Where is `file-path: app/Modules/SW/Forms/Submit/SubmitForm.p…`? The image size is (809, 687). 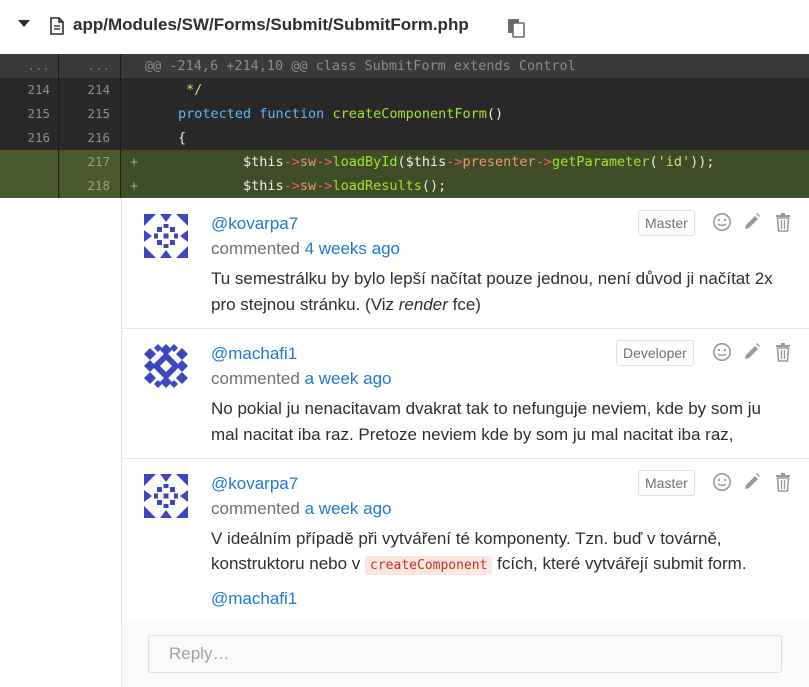
file-path: app/Modules/SW/Forms/Submit/SubmitForm.p… is located at coordinates (271, 25).